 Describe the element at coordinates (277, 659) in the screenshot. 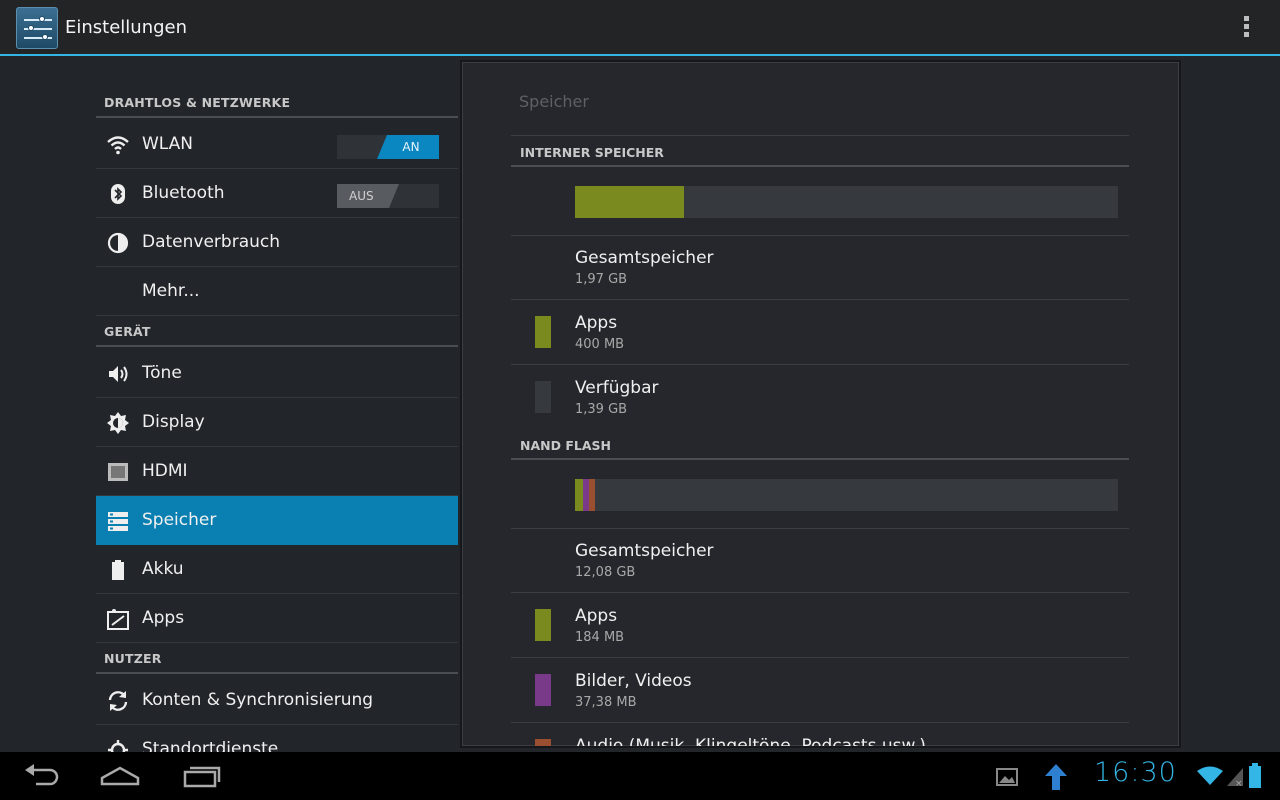

I see `section-header-user: NUTZER` at that location.